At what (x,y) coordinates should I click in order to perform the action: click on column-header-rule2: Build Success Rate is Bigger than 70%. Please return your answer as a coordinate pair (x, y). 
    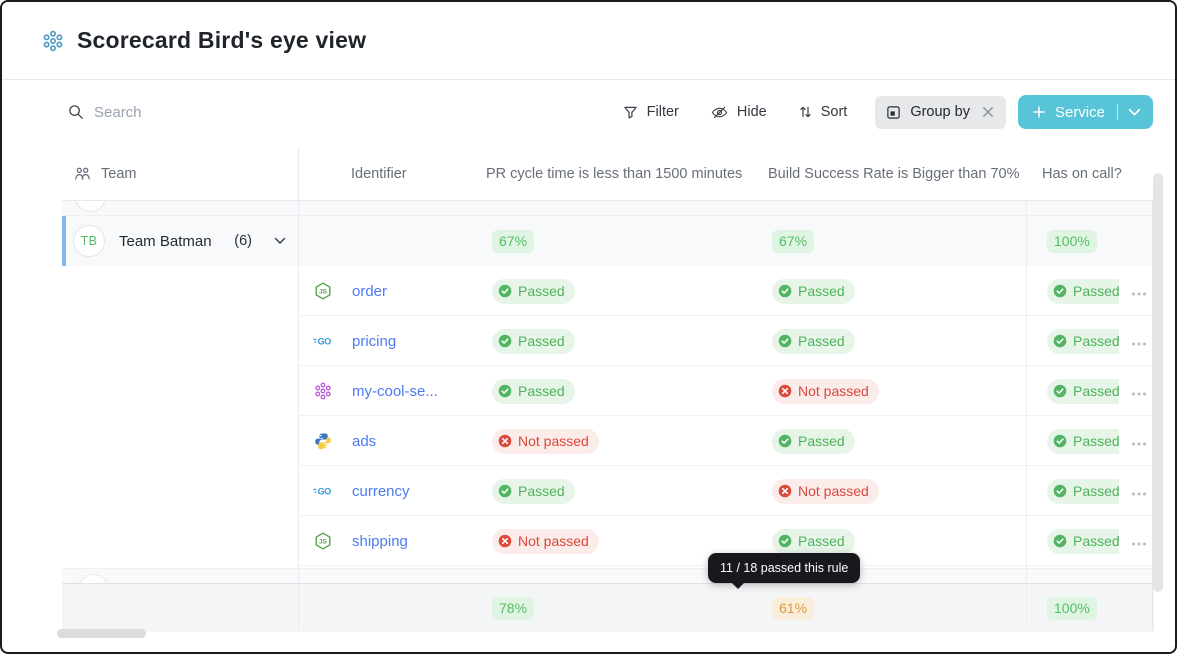
    Looking at the image, I should click on (897, 174).